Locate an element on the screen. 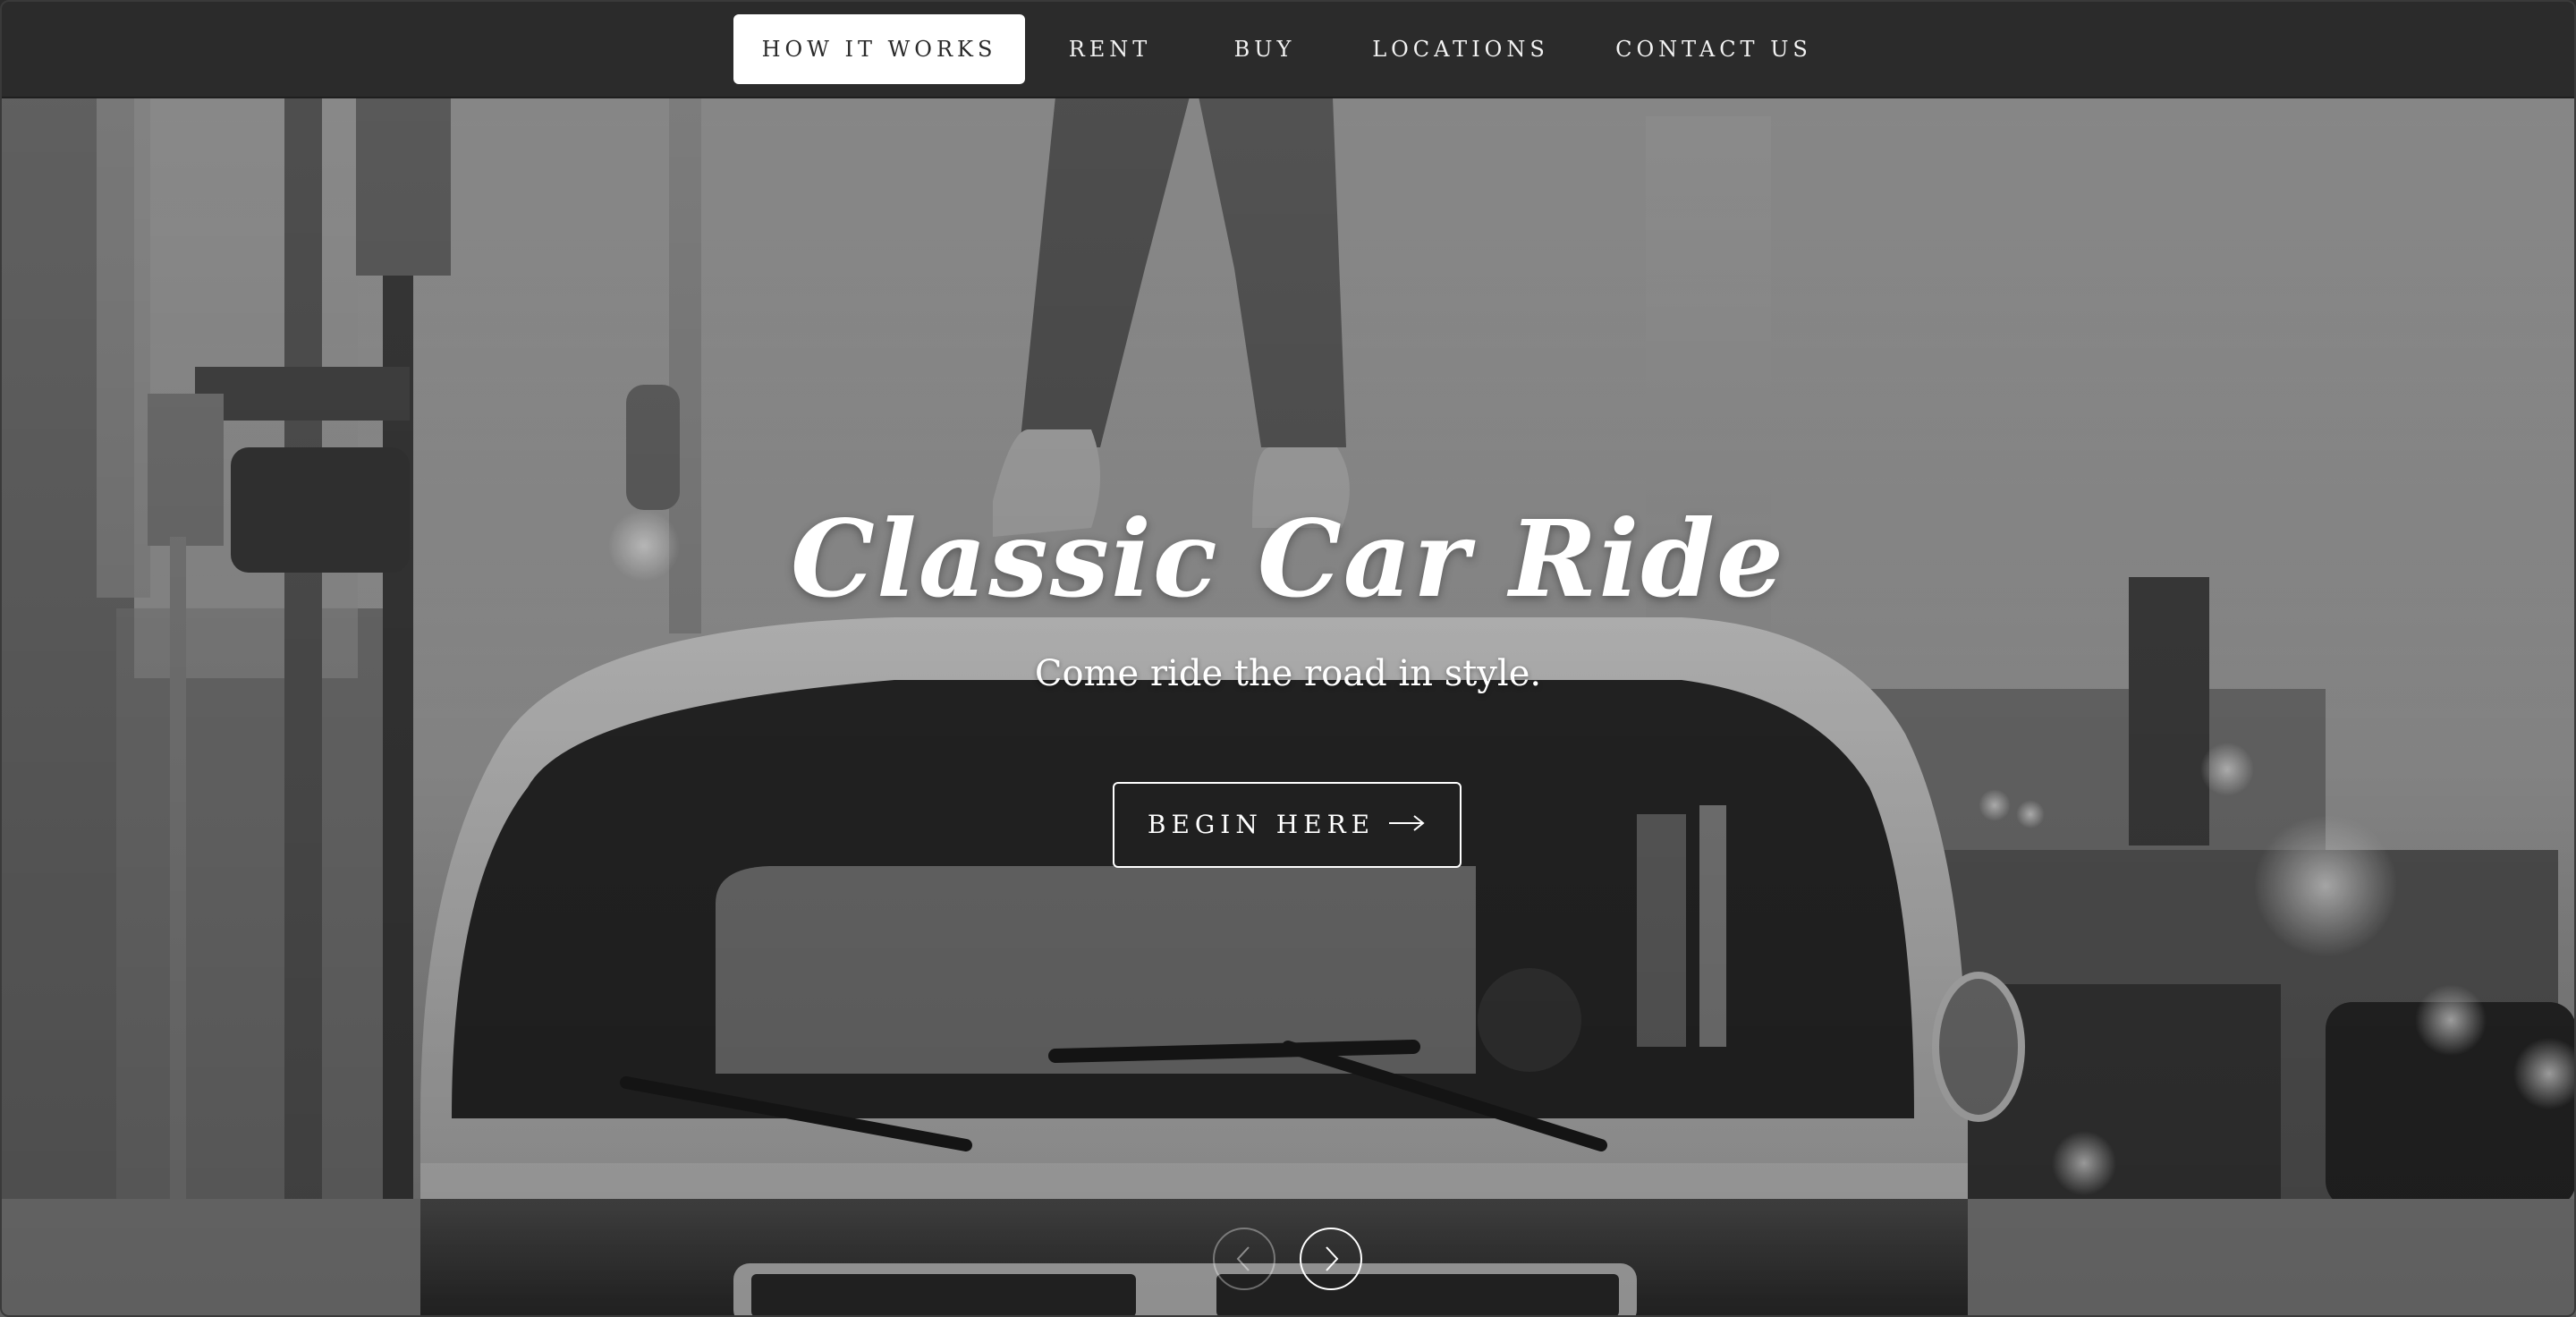 This screenshot has height=1317, width=2576. nav-item-locations: LOCATIONS is located at coordinates (1460, 49).